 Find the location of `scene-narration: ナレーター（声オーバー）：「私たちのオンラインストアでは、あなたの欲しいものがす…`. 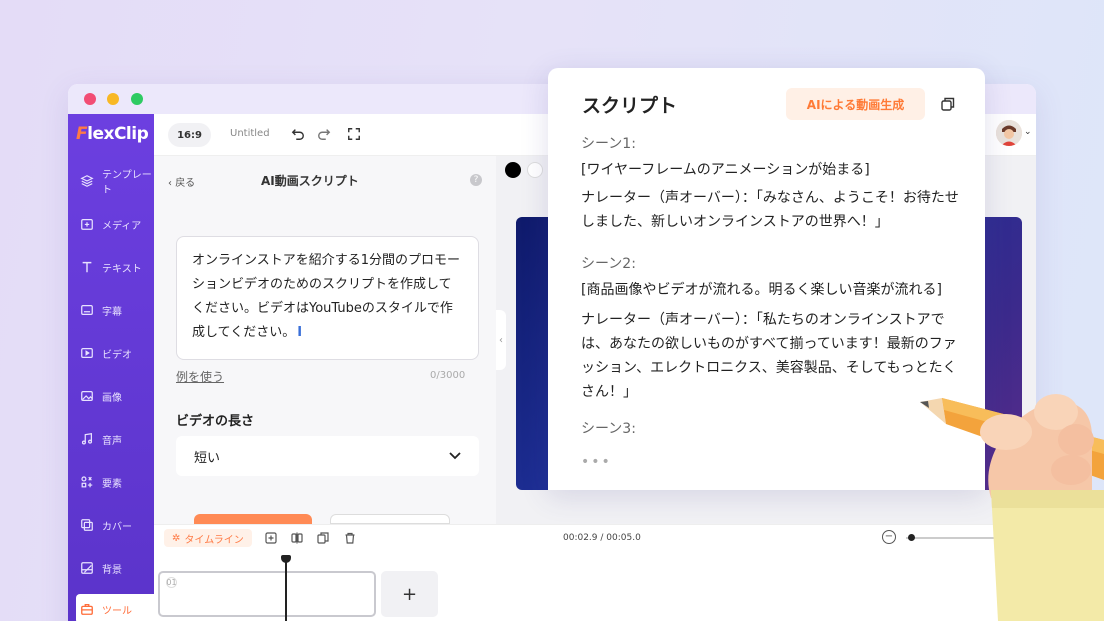

scene-narration: ナレーター（声オーバー）：「私たちのオンラインストアでは、あなたの欲しいものがす… is located at coordinates (769, 356).